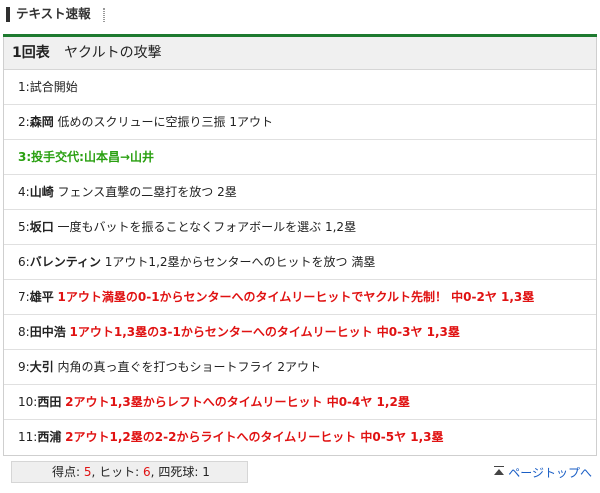  I want to click on hits-value: 6, so click(147, 472).